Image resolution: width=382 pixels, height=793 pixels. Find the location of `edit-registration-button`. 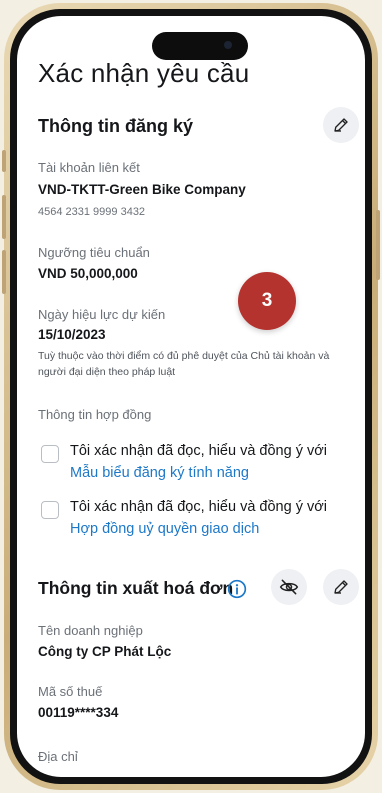

edit-registration-button is located at coordinates (341, 125).